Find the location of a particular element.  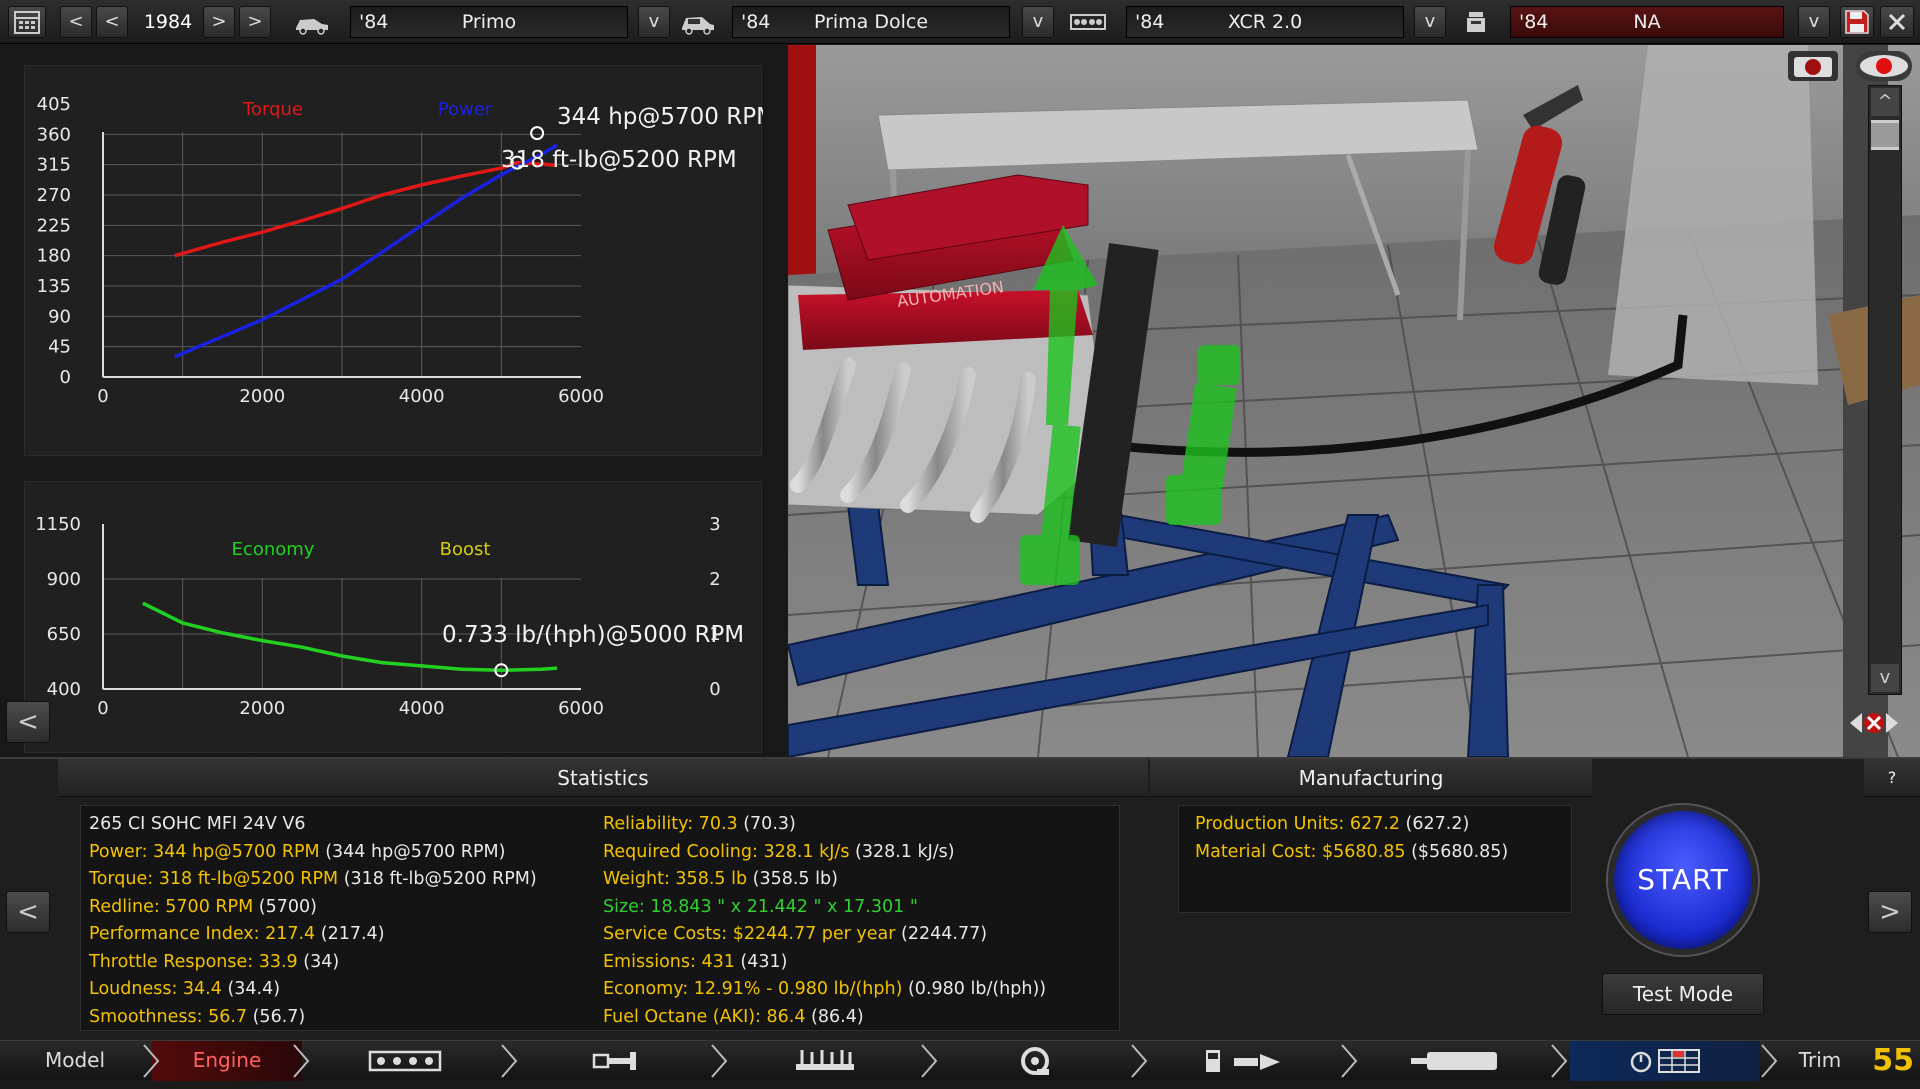

stat-left-row: Power: 344 hp@5700 RPM (344 hp@5700 RPM) is located at coordinates (297, 852).